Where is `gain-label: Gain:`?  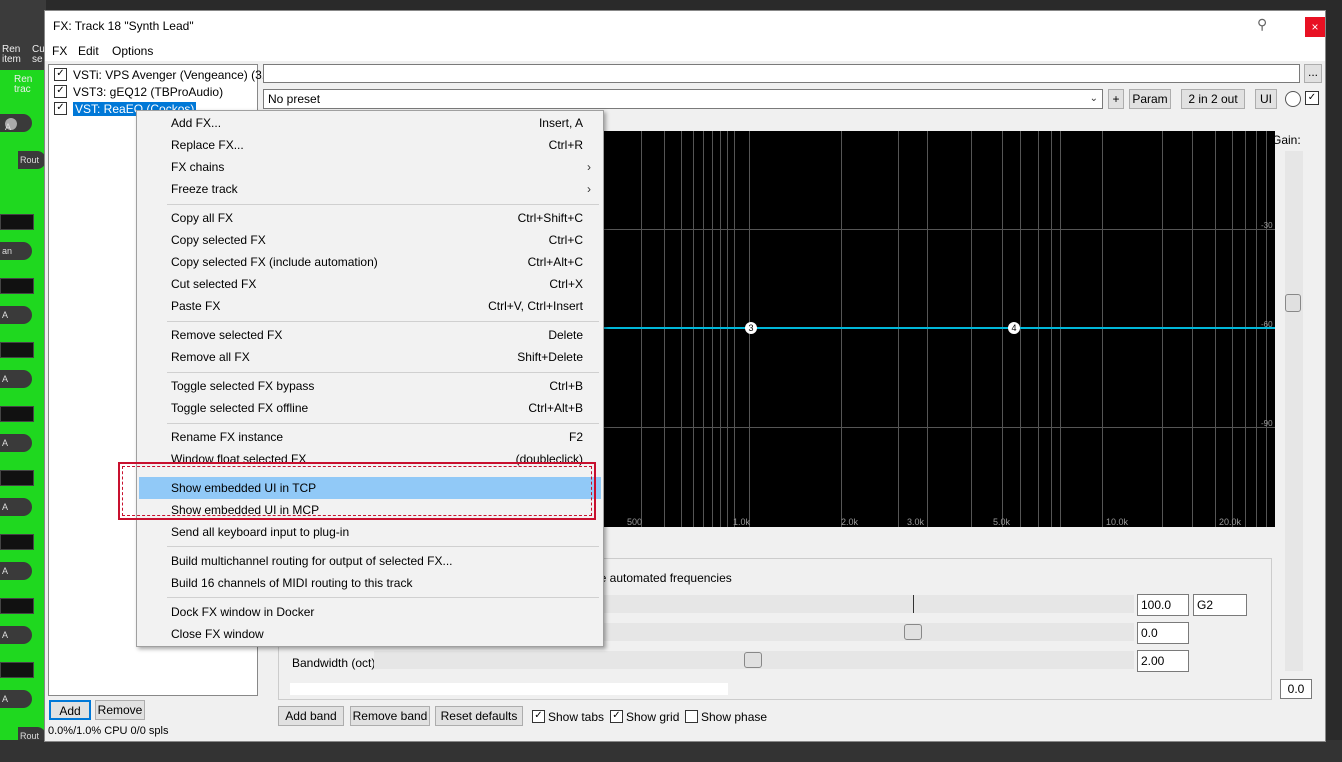 gain-label: Gain: is located at coordinates (1286, 140).